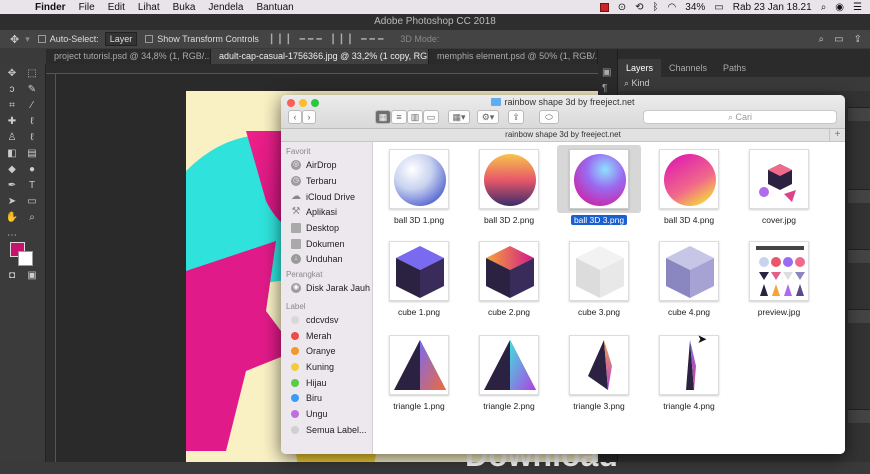 This screenshot has height=474, width=870. I want to click on file-item: ball 3D 1.png, so click(418, 186).